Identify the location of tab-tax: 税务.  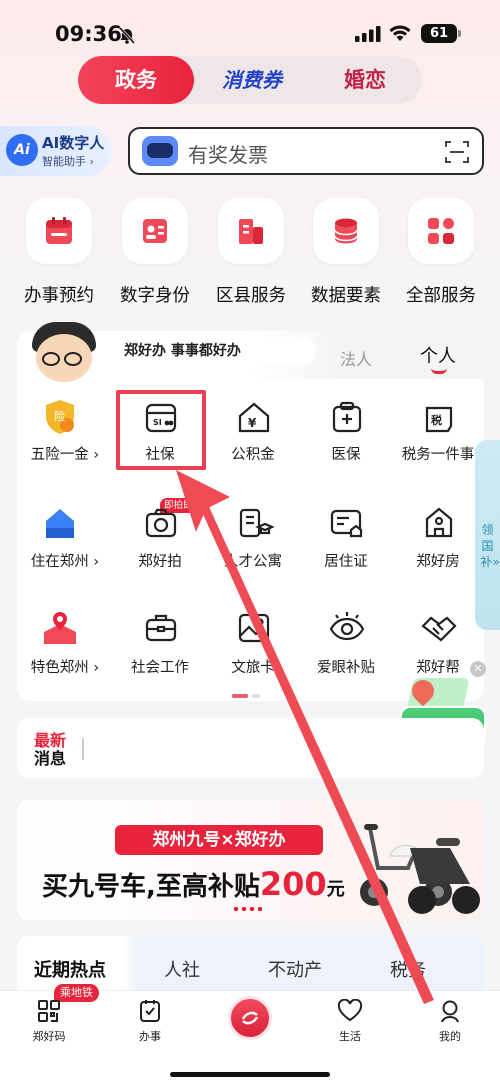
(408, 969).